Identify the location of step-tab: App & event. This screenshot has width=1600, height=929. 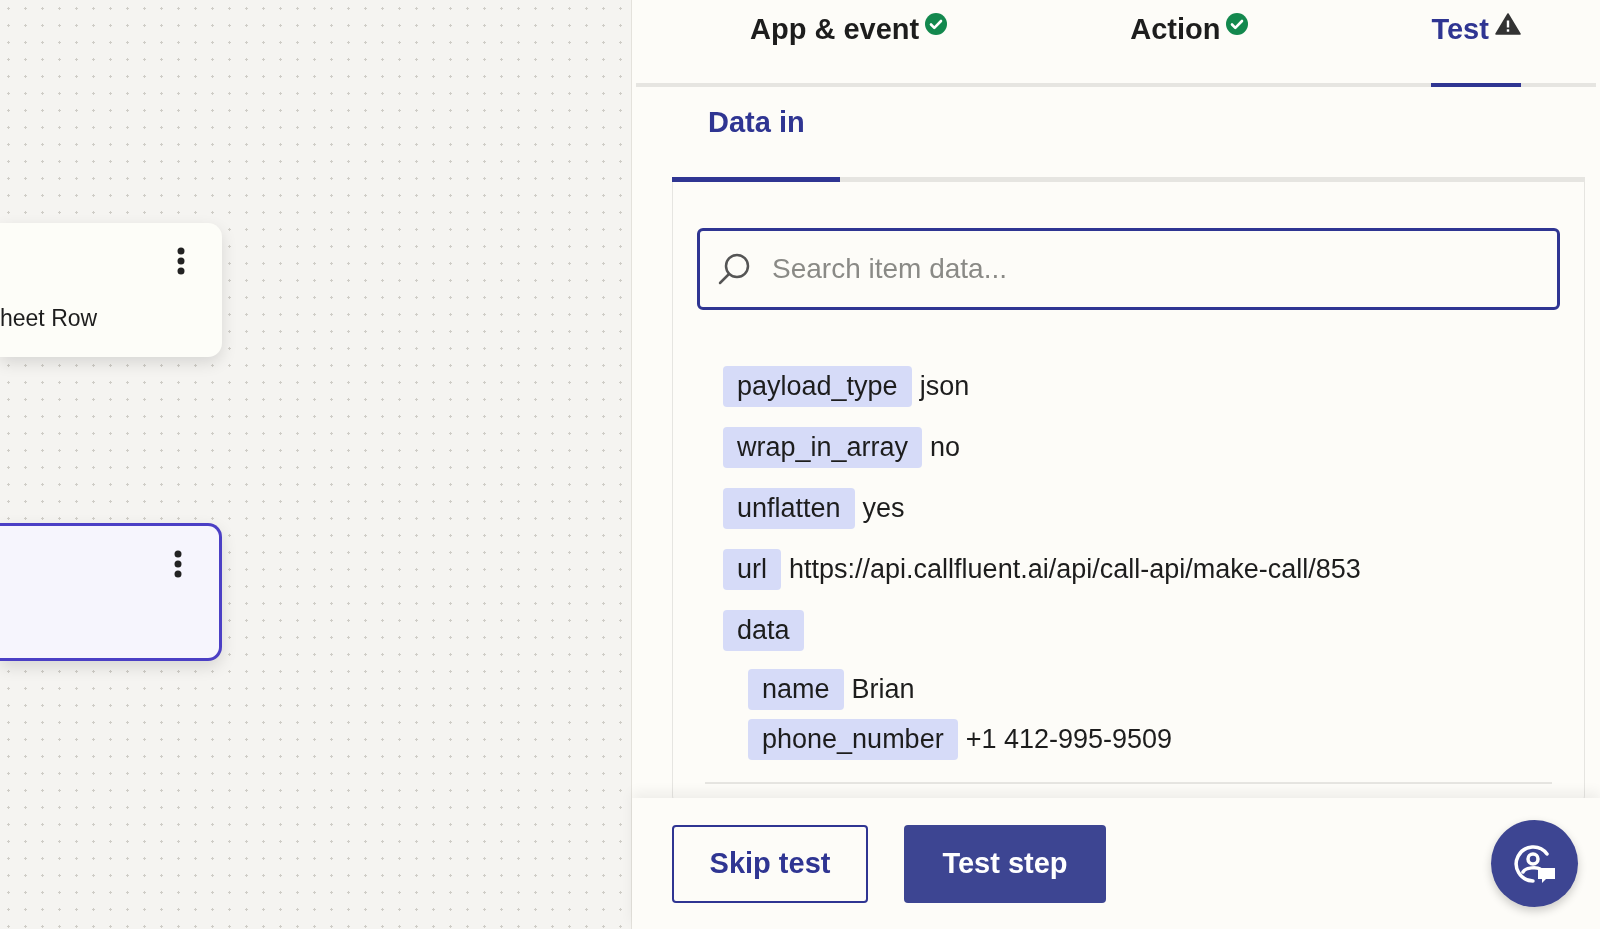
(849, 43).